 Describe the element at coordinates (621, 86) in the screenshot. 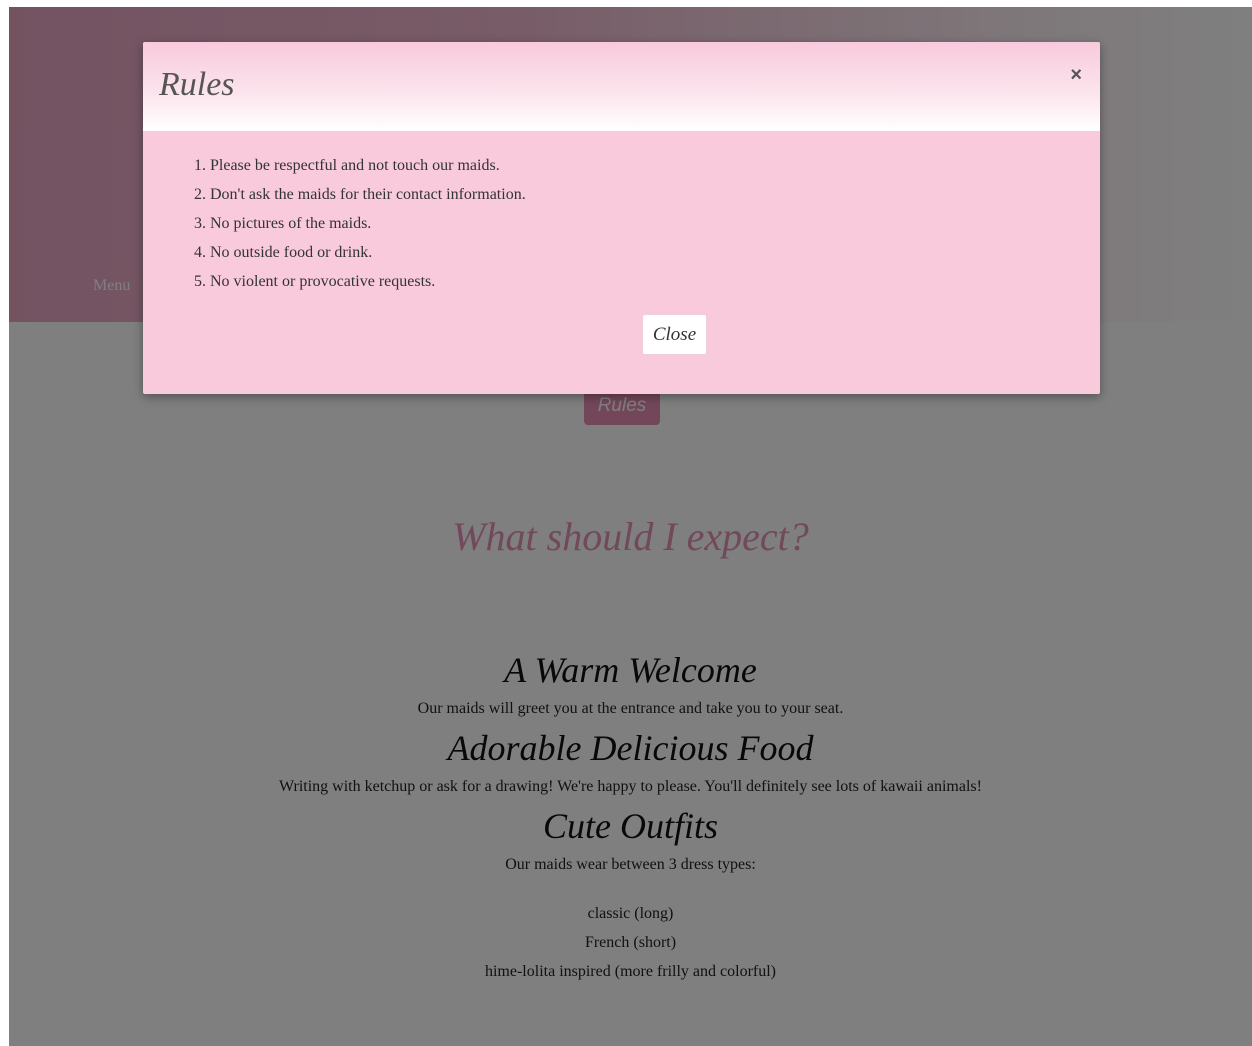

I see `modal-header: Rules ×` at that location.